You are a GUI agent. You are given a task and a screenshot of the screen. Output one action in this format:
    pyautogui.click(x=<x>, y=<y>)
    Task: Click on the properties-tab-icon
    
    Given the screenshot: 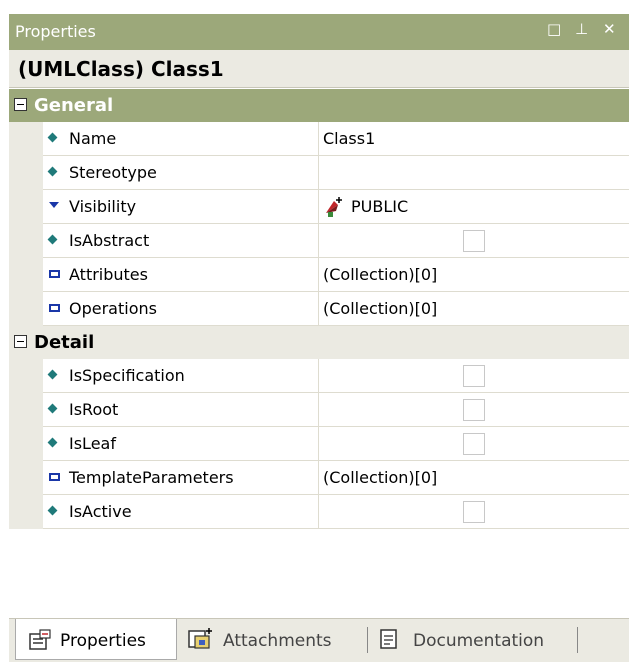 What is the action you would take?
    pyautogui.click(x=40, y=639)
    